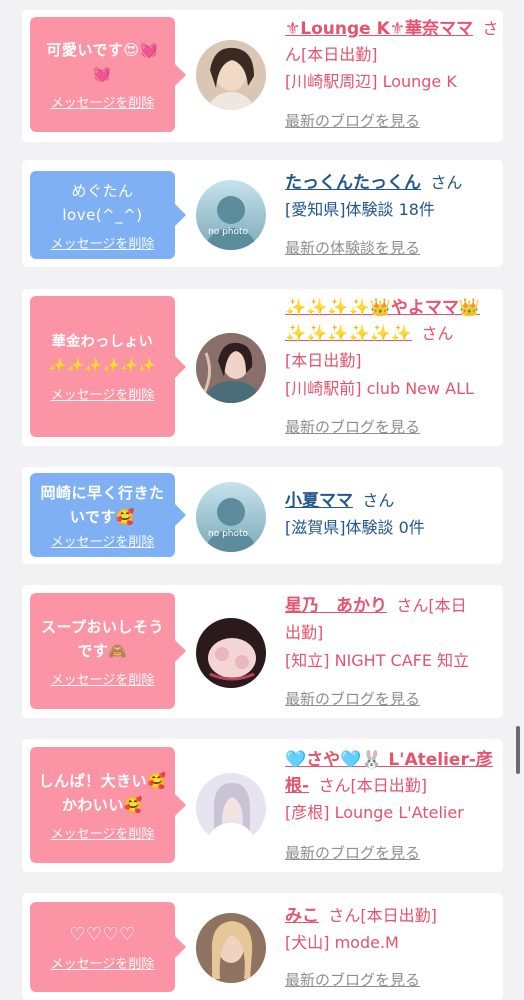  Describe the element at coordinates (102, 638) in the screenshot. I see `message-text: スープおいしそうです🙈` at that location.